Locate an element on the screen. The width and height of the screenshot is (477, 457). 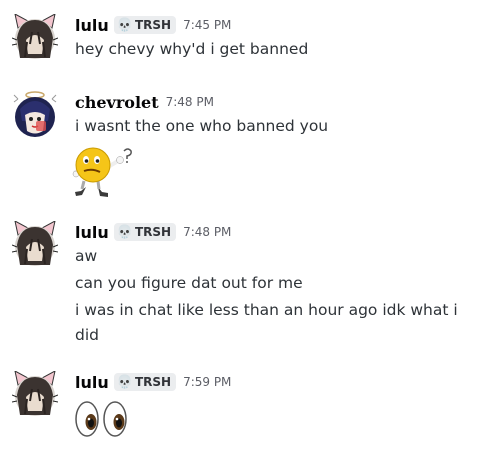
message-header: chevrolet 7:48 PM is located at coordinates (144, 102).